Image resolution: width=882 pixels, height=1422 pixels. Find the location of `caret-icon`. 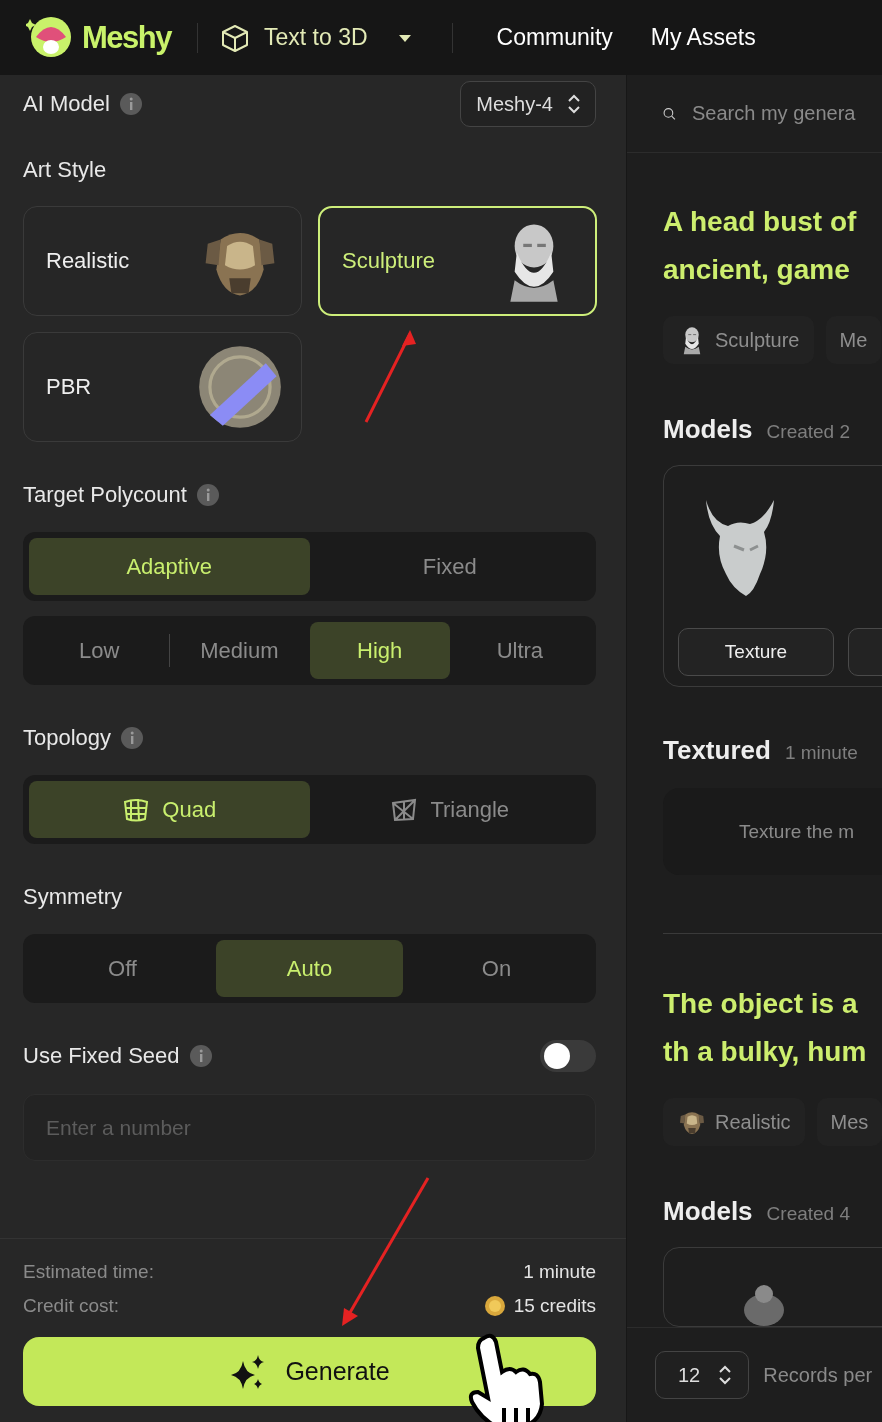

caret-icon is located at coordinates (404, 37).